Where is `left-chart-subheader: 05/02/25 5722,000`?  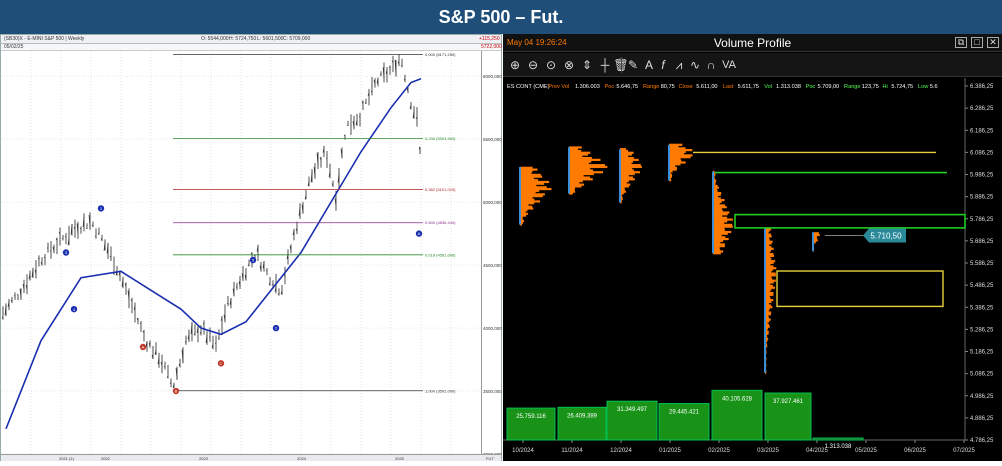
left-chart-subheader: 05/02/25 5722,000 is located at coordinates (251, 47).